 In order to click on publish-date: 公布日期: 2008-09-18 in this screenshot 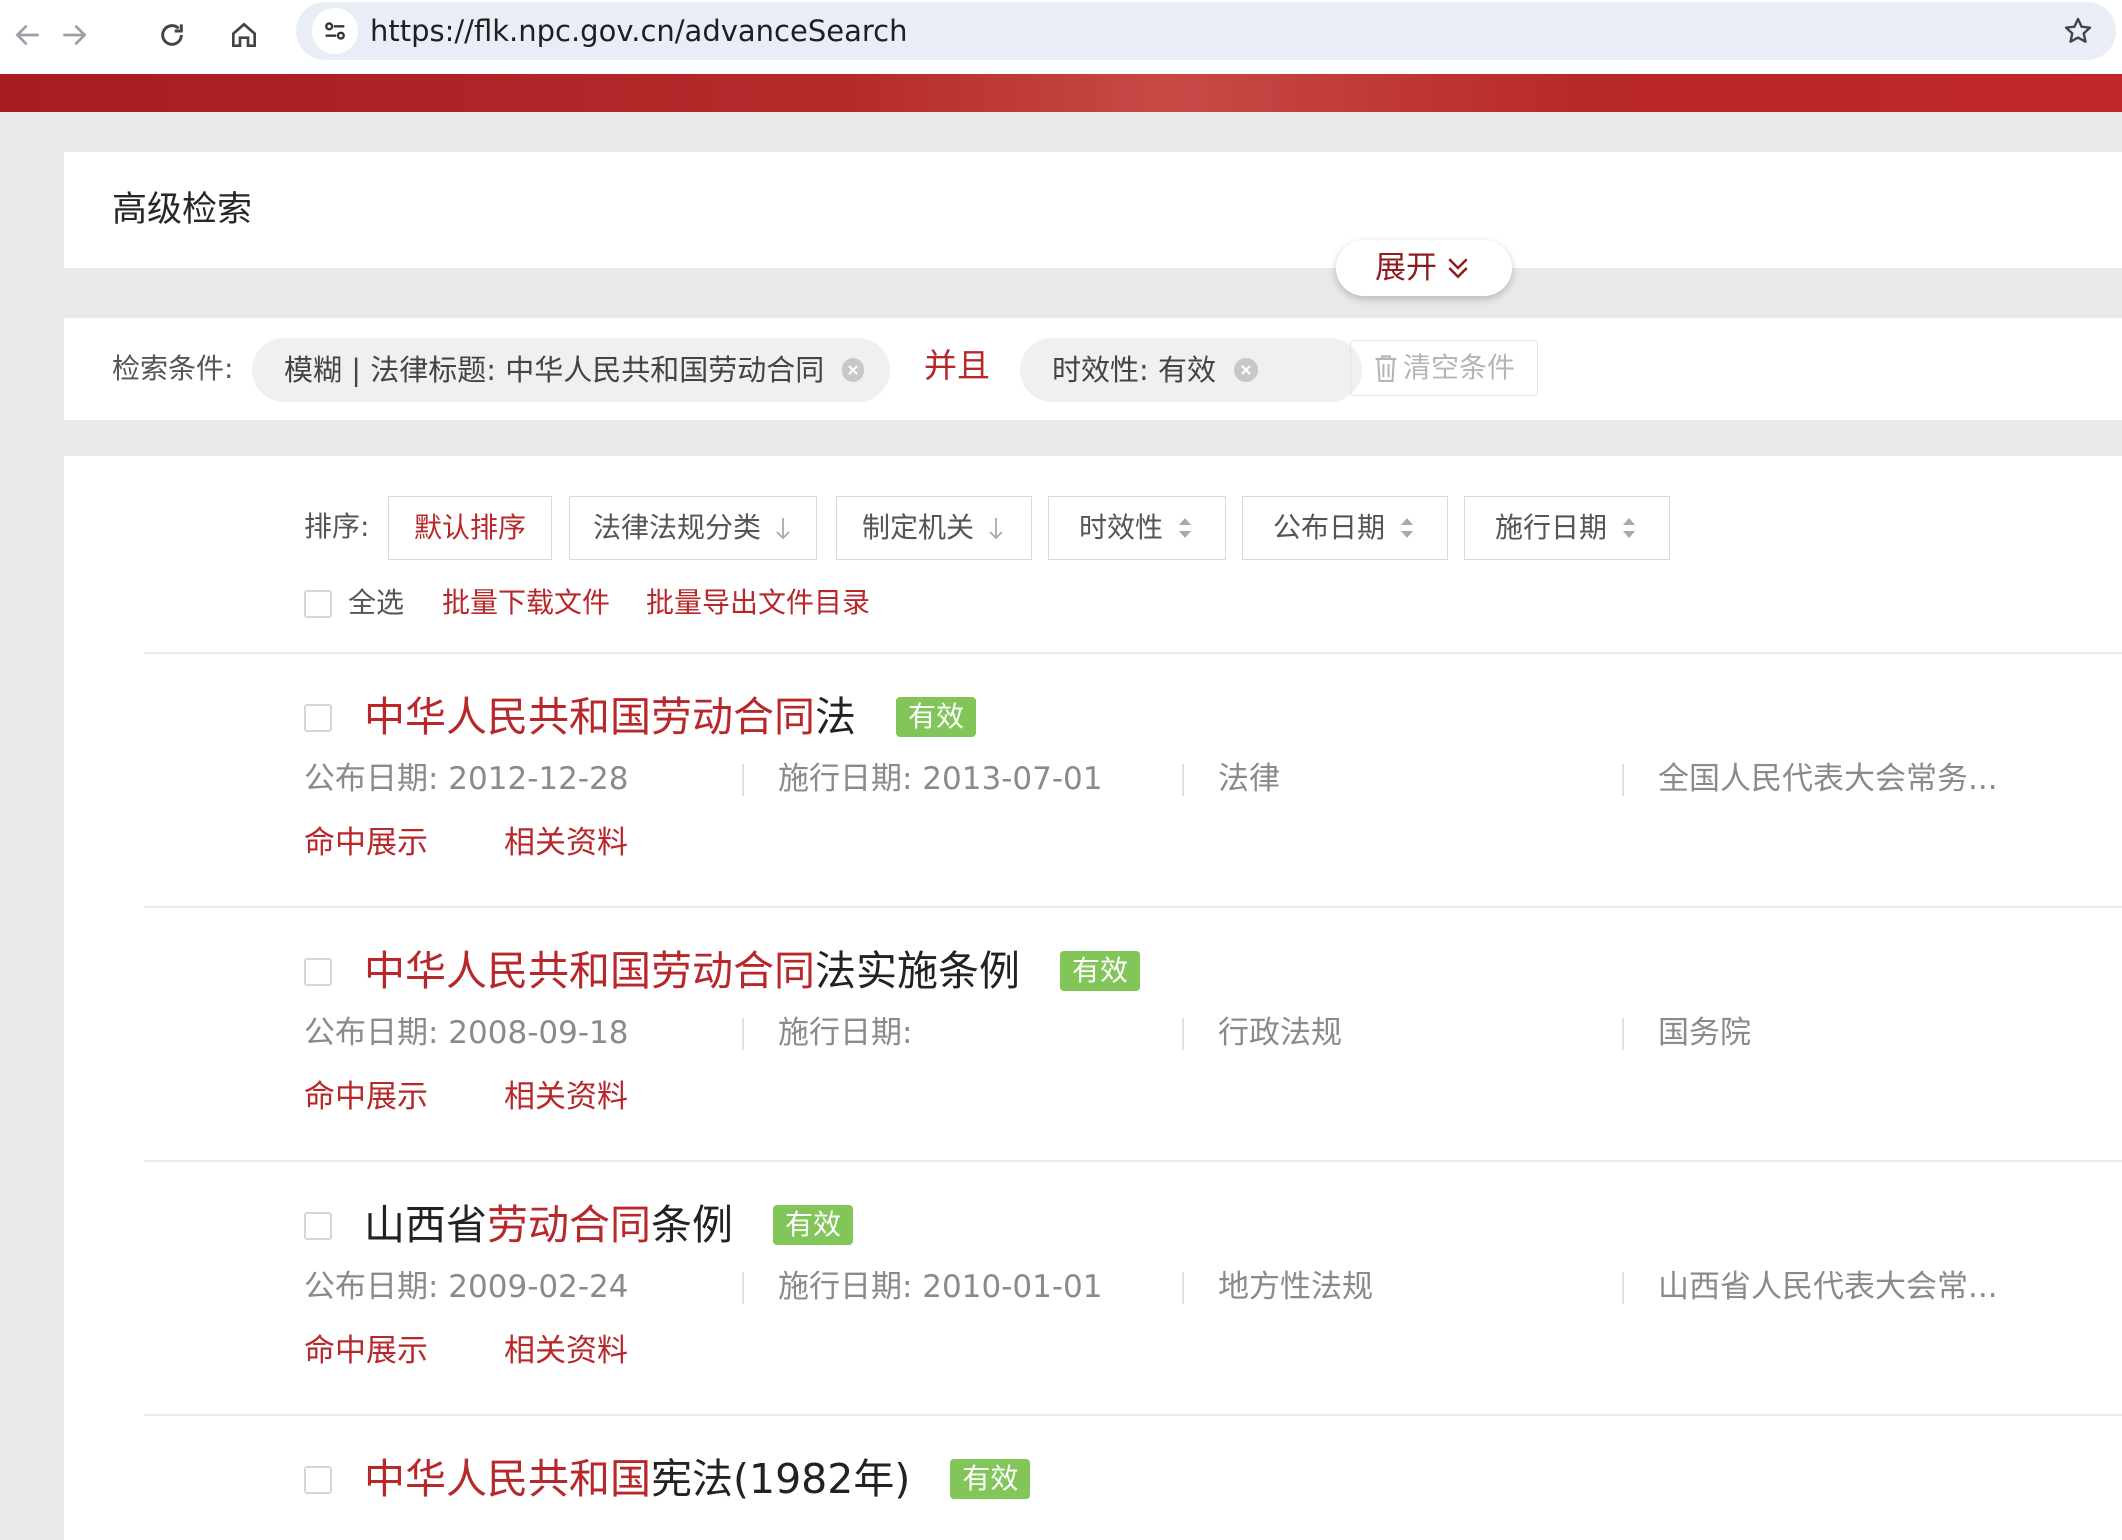, I will do `click(466, 1033)`.